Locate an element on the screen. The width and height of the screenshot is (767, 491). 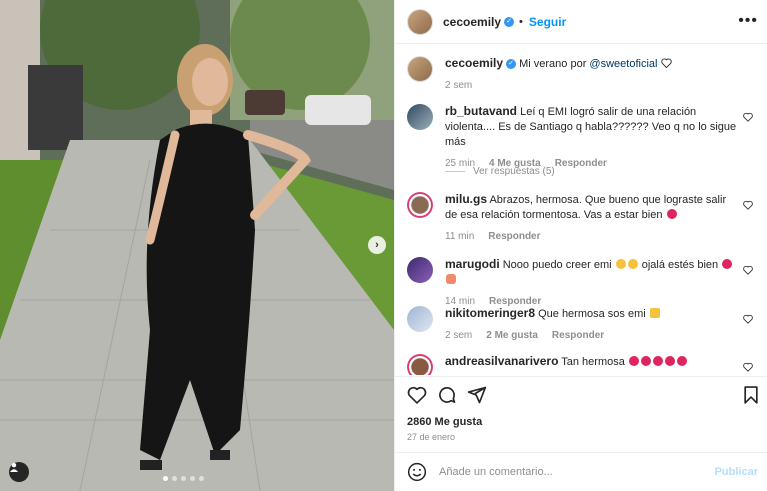
comment-time: 2 sem is located at coordinates (458, 335).